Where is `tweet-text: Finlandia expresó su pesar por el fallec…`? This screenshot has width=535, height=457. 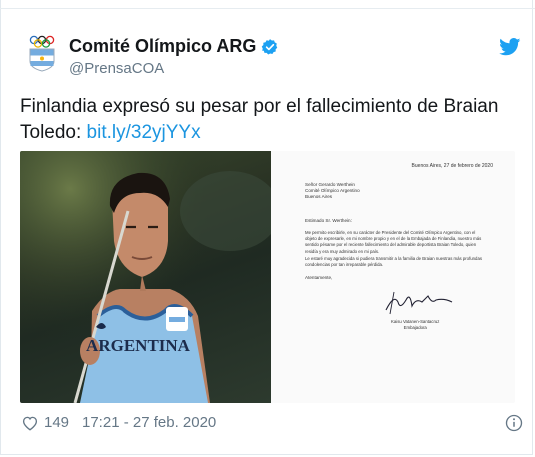
tweet-text: Finlandia expresó su pesar por el fallec… is located at coordinates (265, 120).